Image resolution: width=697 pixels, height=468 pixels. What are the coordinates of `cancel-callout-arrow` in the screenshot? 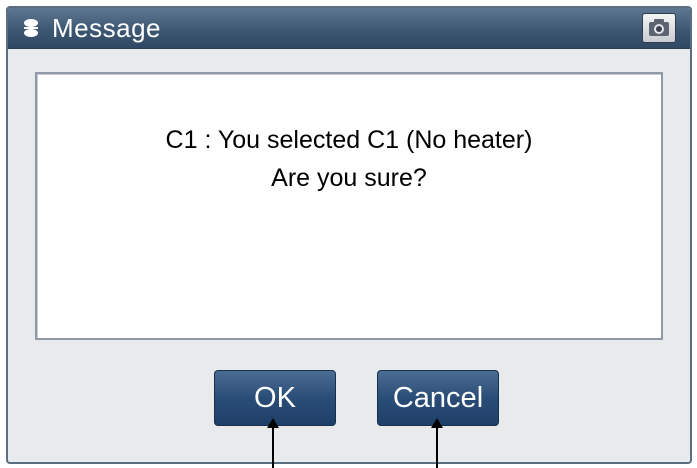 It's located at (437, 443).